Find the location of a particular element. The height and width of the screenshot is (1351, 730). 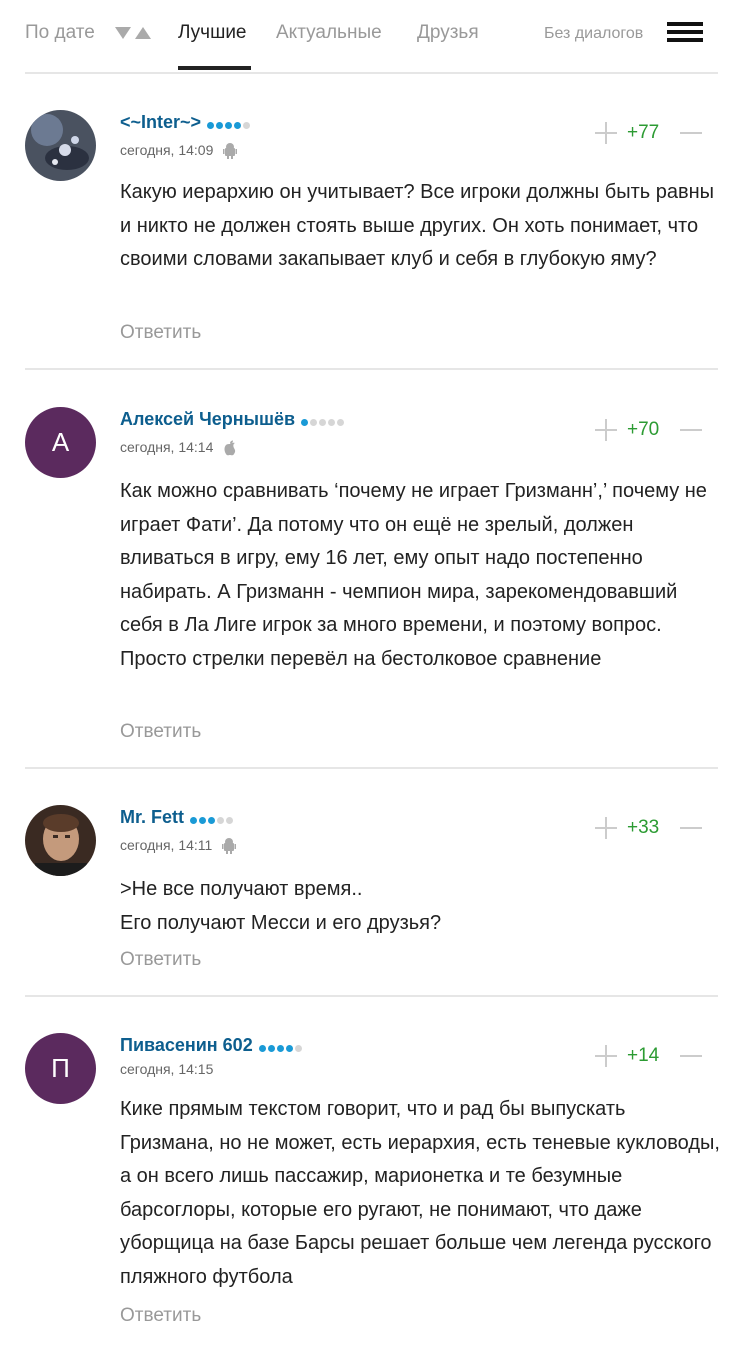

no-dialogs-toggle: Без диалогов is located at coordinates (593, 34).